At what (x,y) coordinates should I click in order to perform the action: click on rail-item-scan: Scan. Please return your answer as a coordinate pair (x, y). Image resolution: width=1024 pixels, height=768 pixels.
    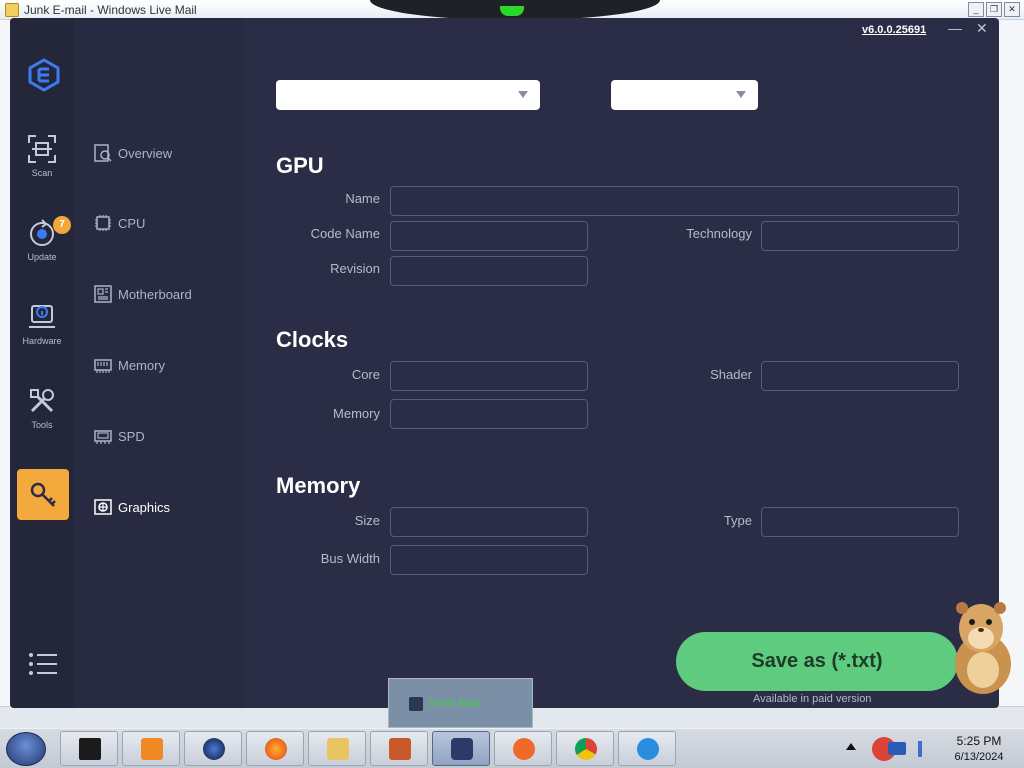
    Looking at the image, I should click on (42, 164).